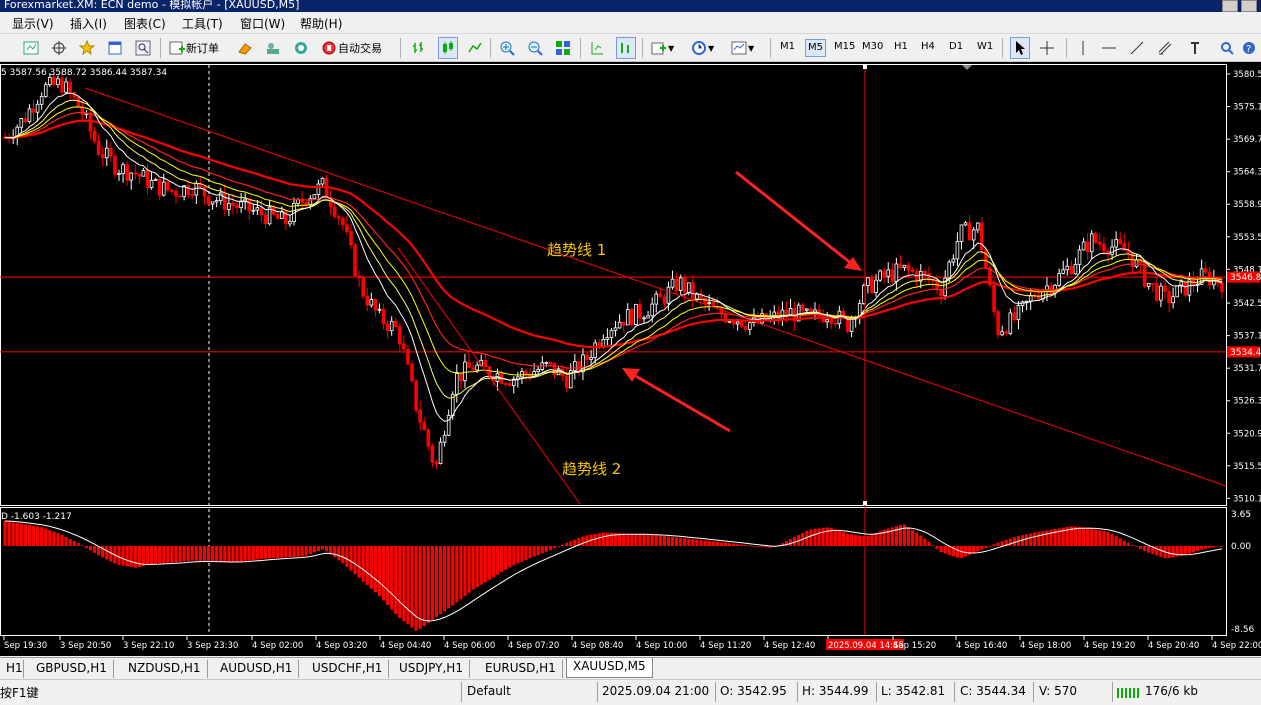 This screenshot has height=705, width=1261. I want to click on arrow-annotation-lower, so click(676, 400).